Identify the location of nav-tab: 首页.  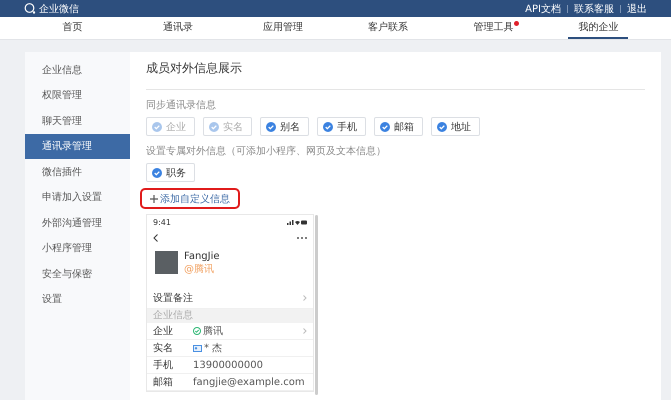
(72, 28).